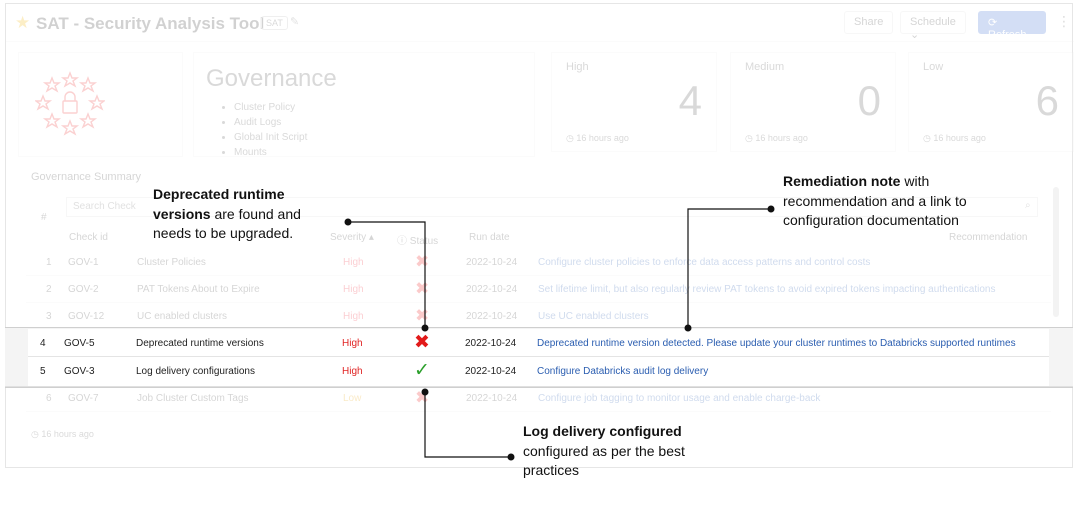 The width and height of the screenshot is (1081, 525). What do you see at coordinates (1064, 21) in the screenshot?
I see `more-options-icon: ⋮` at bounding box center [1064, 21].